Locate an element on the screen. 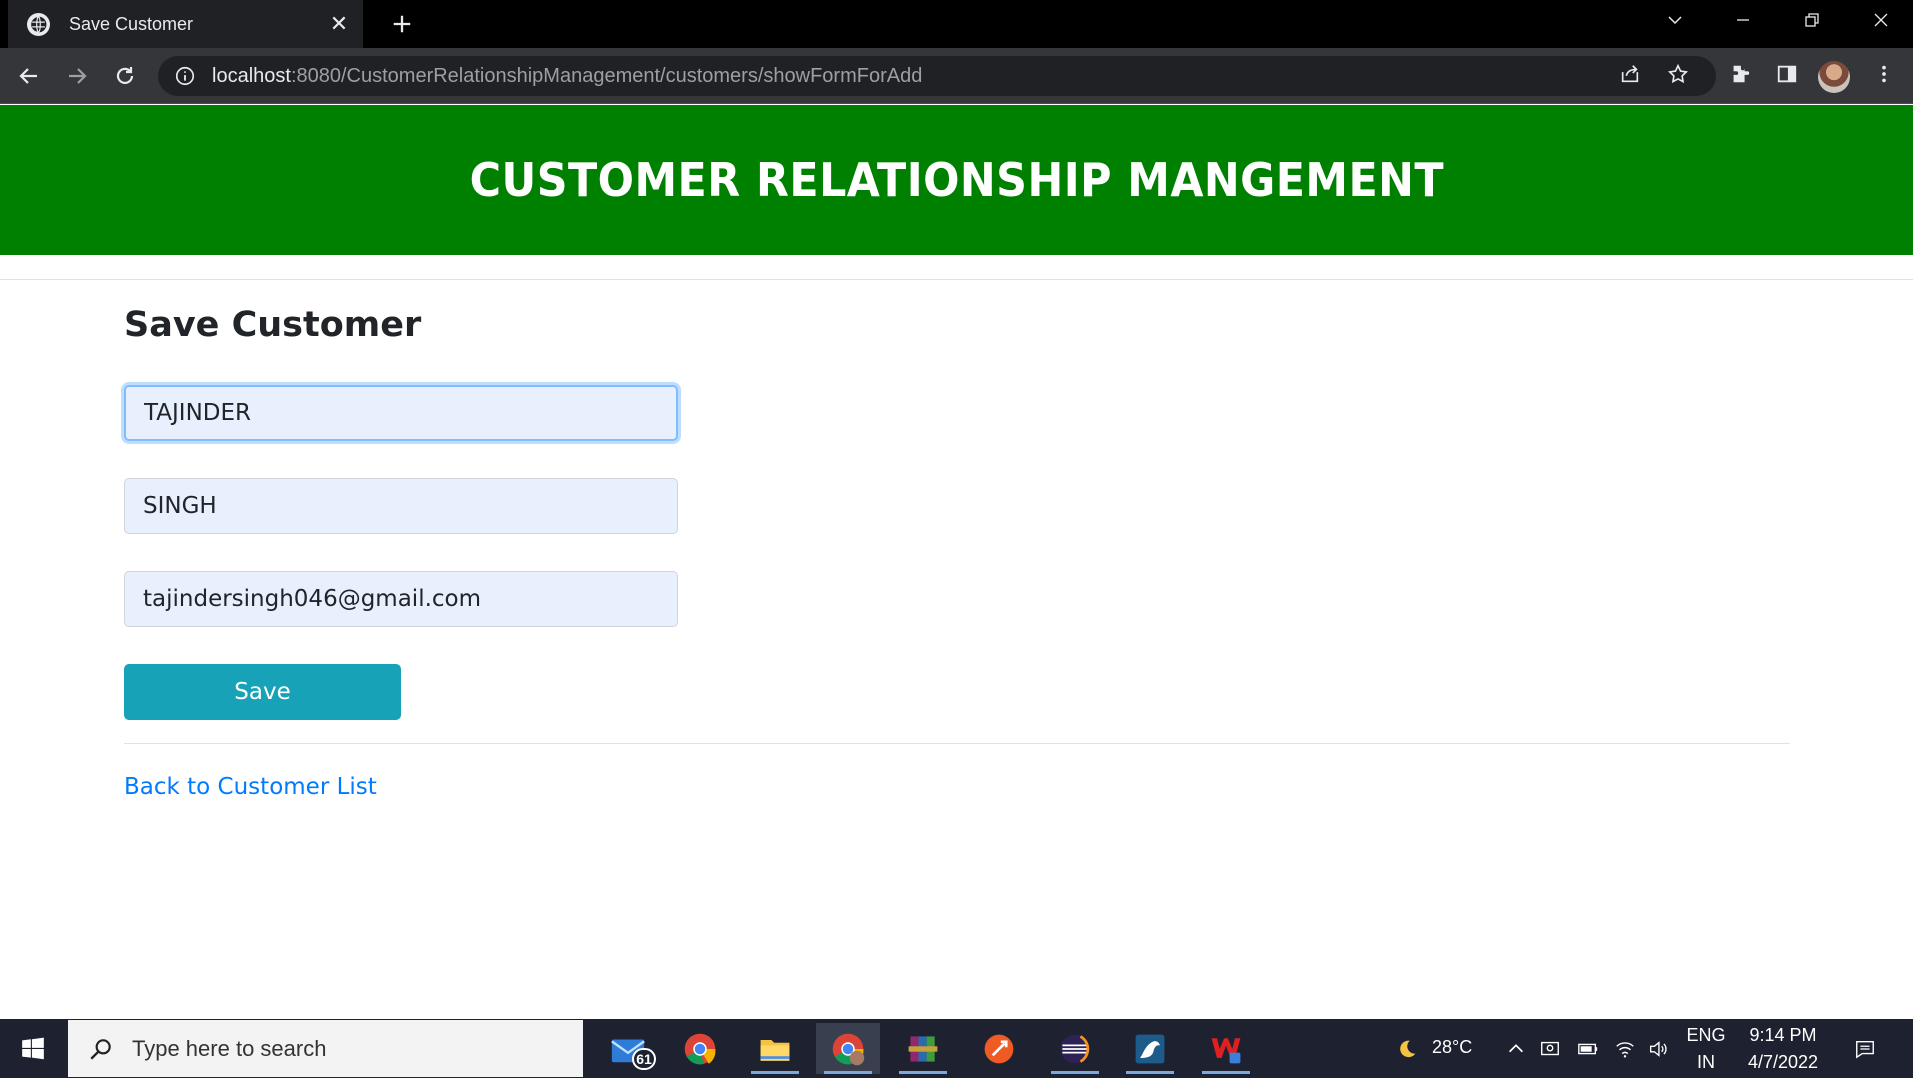 This screenshot has width=1913, height=1078. close-window-icon is located at coordinates (1881, 20).